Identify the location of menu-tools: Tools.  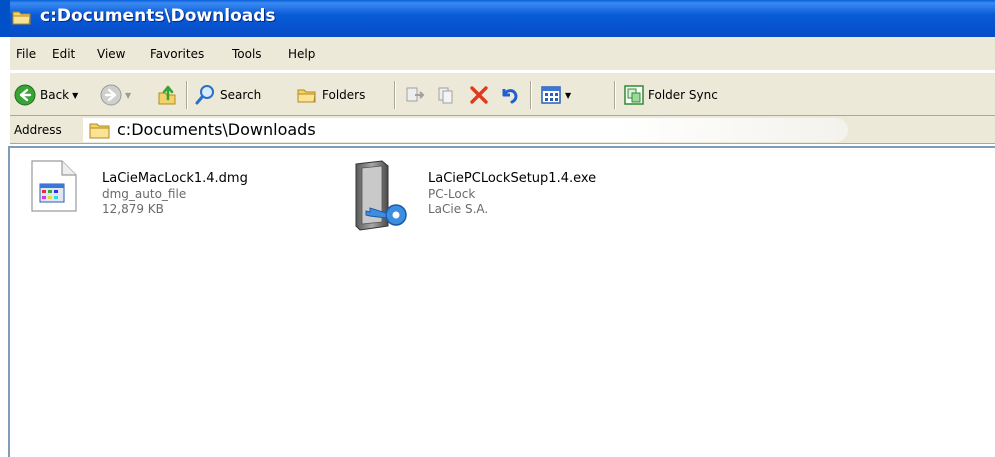
(247, 54).